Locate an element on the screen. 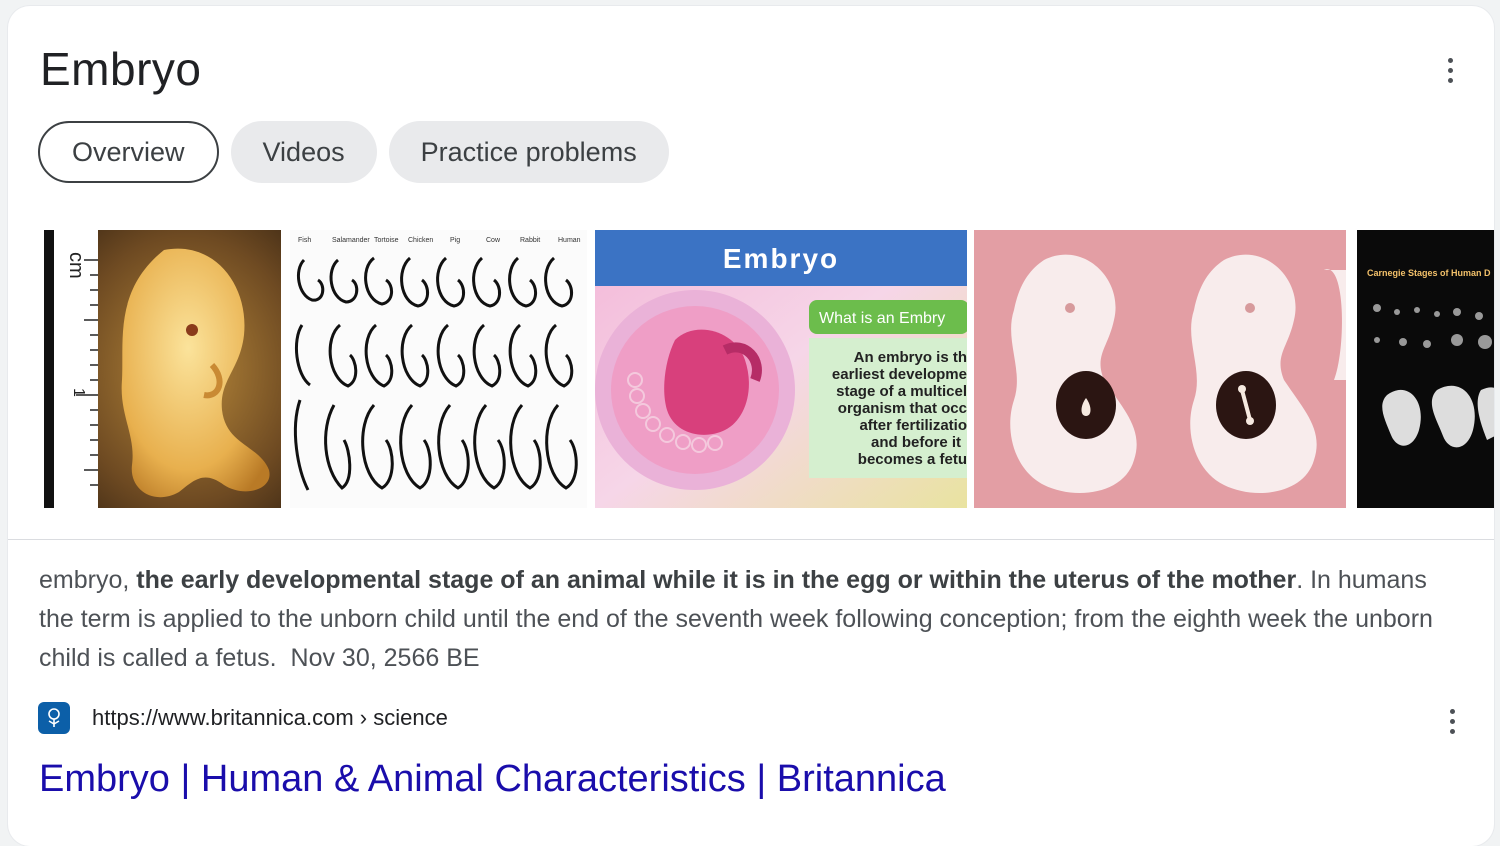 Image resolution: width=1500 pixels, height=846 pixels. image-carnegie-stages: Carnegie Stages of Human D is located at coordinates (1425, 369).